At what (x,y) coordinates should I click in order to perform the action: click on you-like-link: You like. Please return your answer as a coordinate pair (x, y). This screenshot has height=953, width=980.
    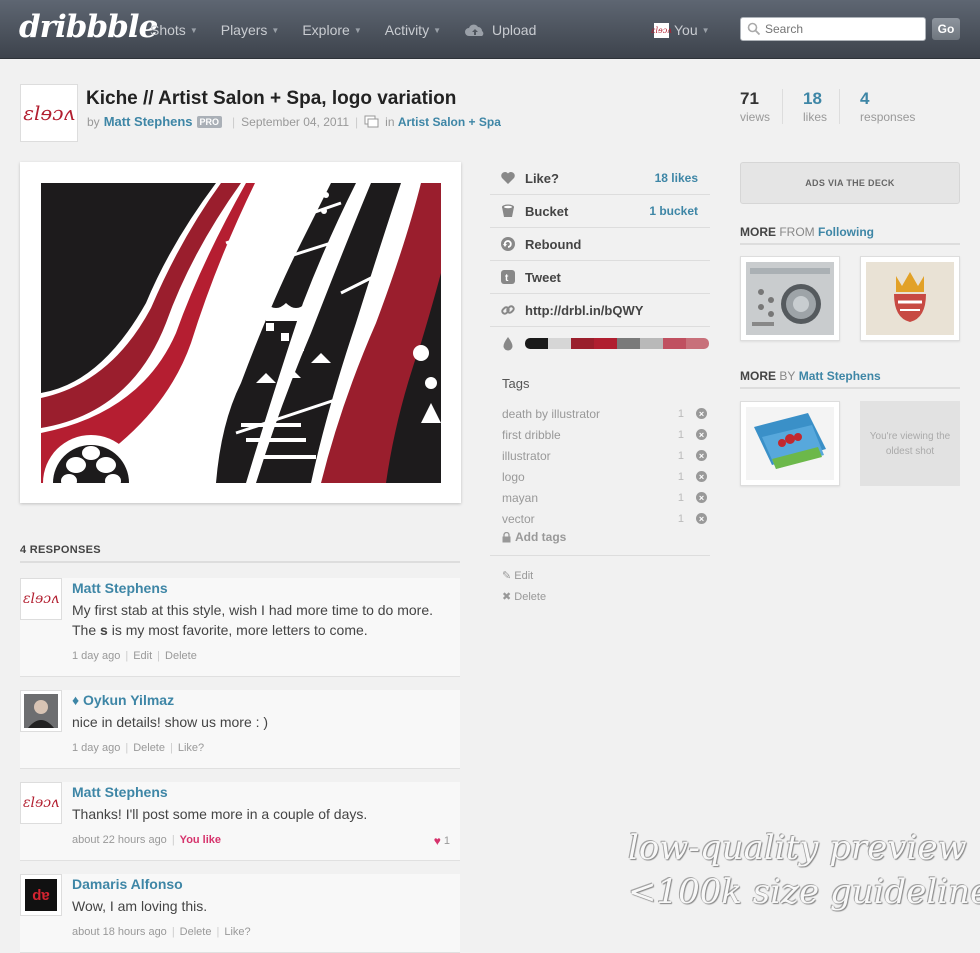
    Looking at the image, I should click on (200, 840).